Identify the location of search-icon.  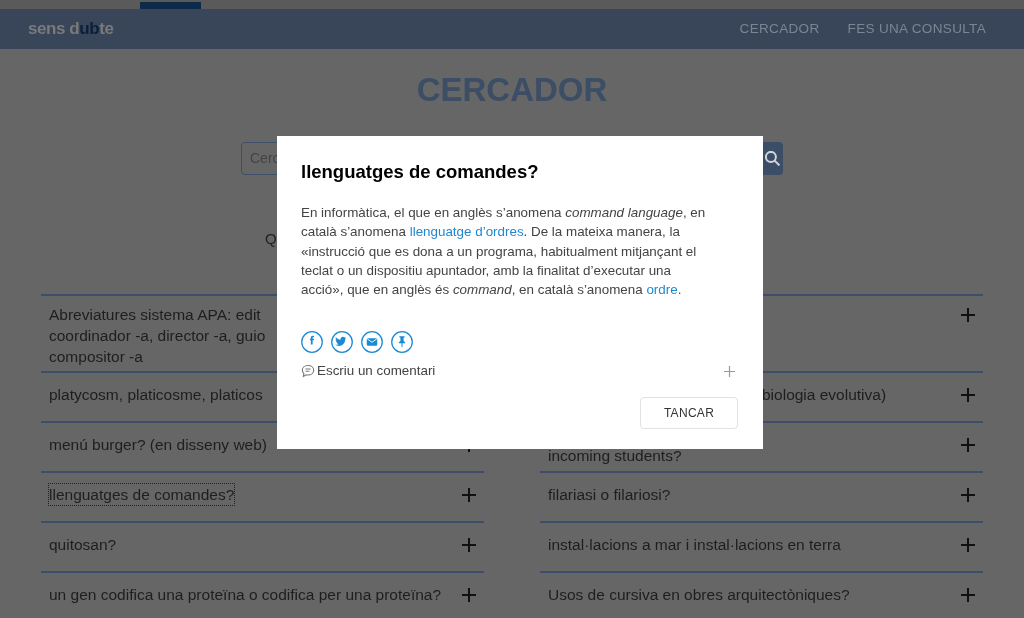
(772, 158).